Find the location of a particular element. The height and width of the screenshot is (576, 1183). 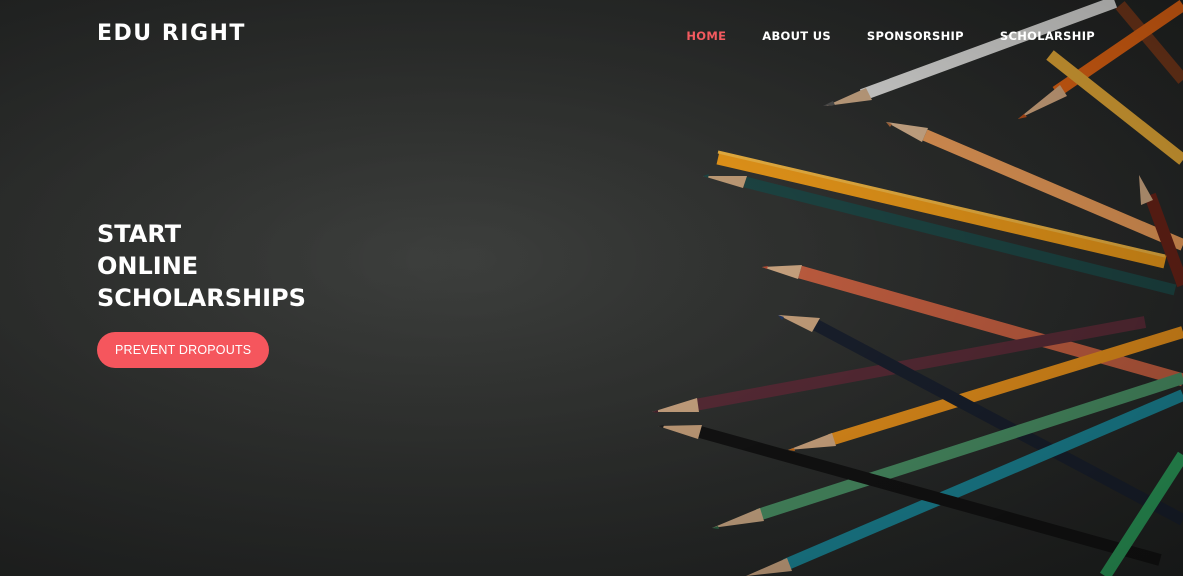

nav-link-sponsorship: SPONSORSHIP is located at coordinates (915, 36).